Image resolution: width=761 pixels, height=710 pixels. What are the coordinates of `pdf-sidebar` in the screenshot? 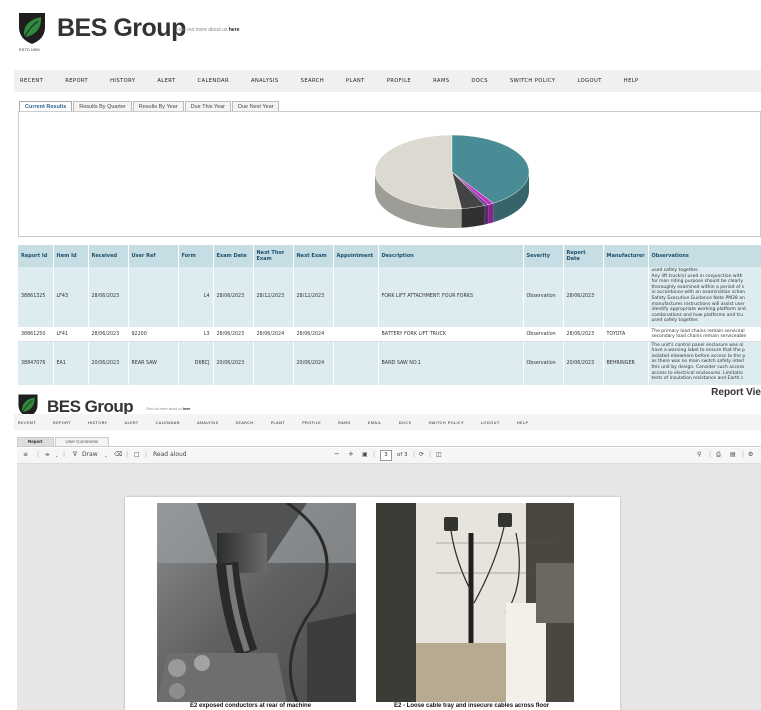 It's located at (77, 587).